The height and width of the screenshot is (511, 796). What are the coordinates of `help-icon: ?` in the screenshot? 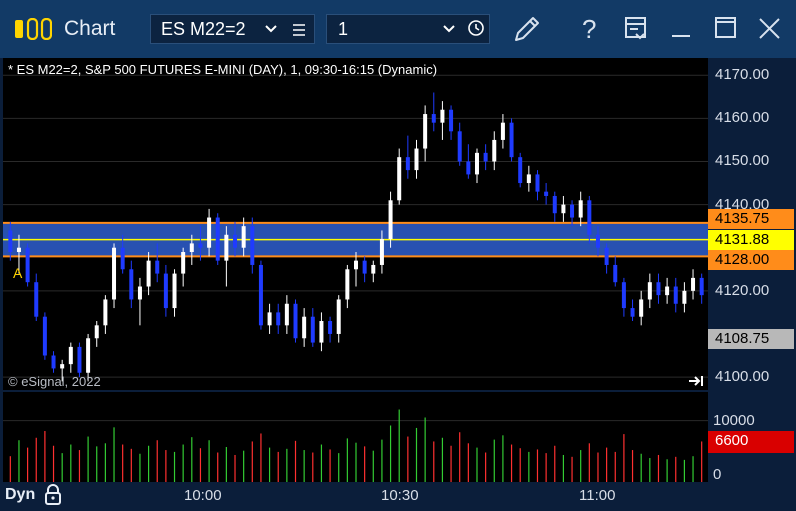 It's located at (591, 31).